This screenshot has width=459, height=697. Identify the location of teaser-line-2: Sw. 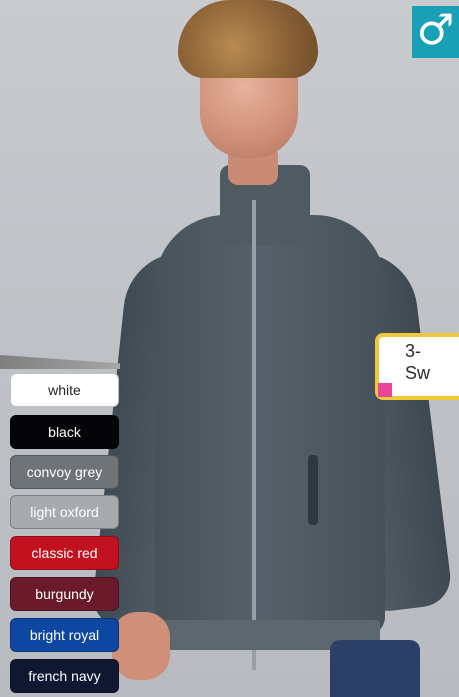
(418, 373).